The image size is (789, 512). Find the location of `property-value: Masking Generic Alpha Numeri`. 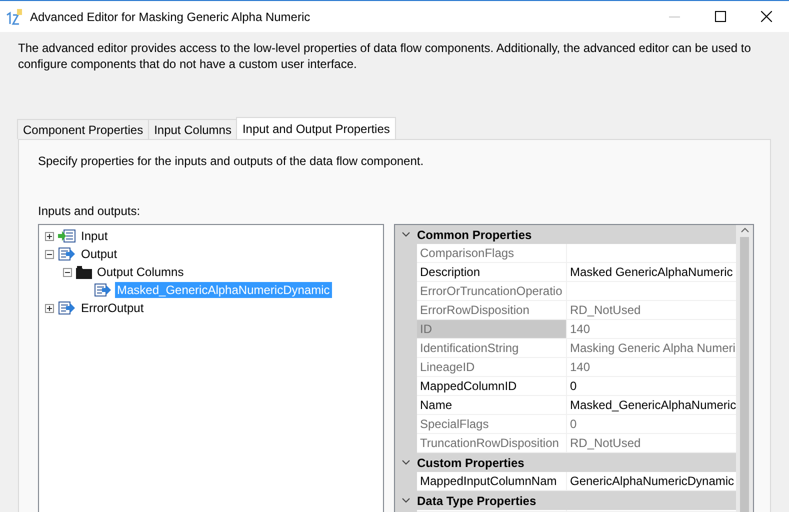

property-value: Masking Generic Alpha Numeri is located at coordinates (651, 348).